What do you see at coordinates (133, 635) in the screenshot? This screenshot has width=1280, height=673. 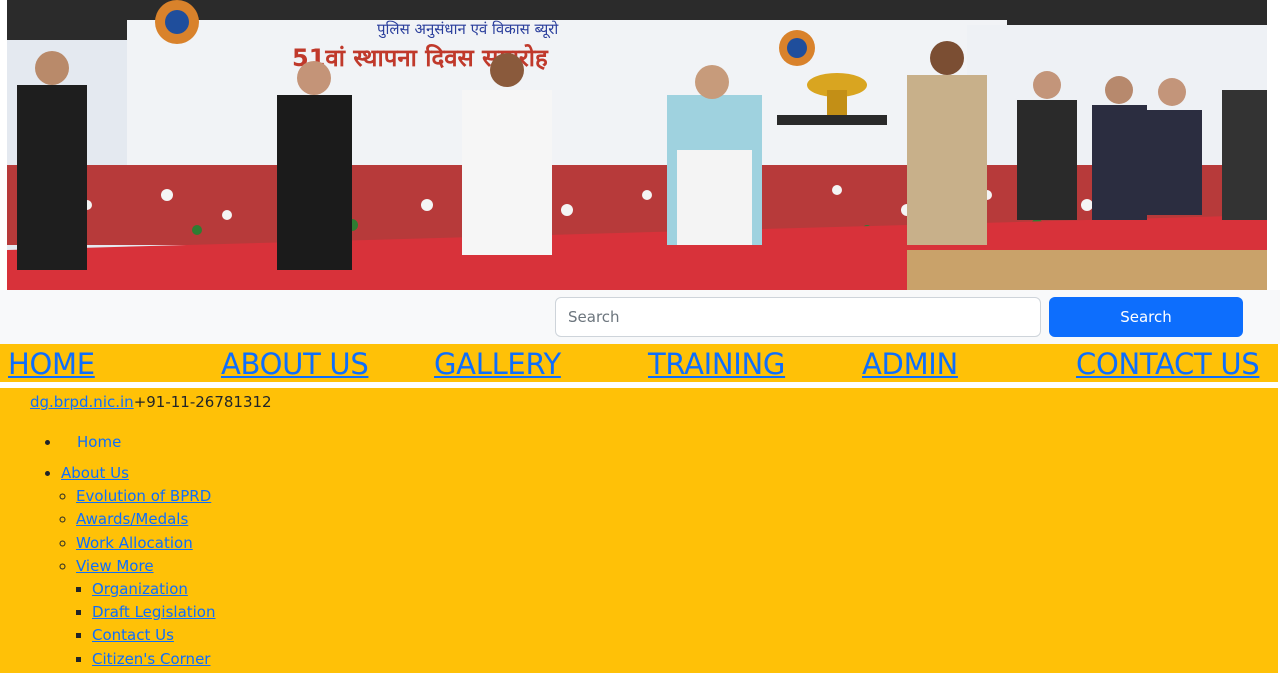 I see `menu-link-contact-us: Contact Us` at bounding box center [133, 635].